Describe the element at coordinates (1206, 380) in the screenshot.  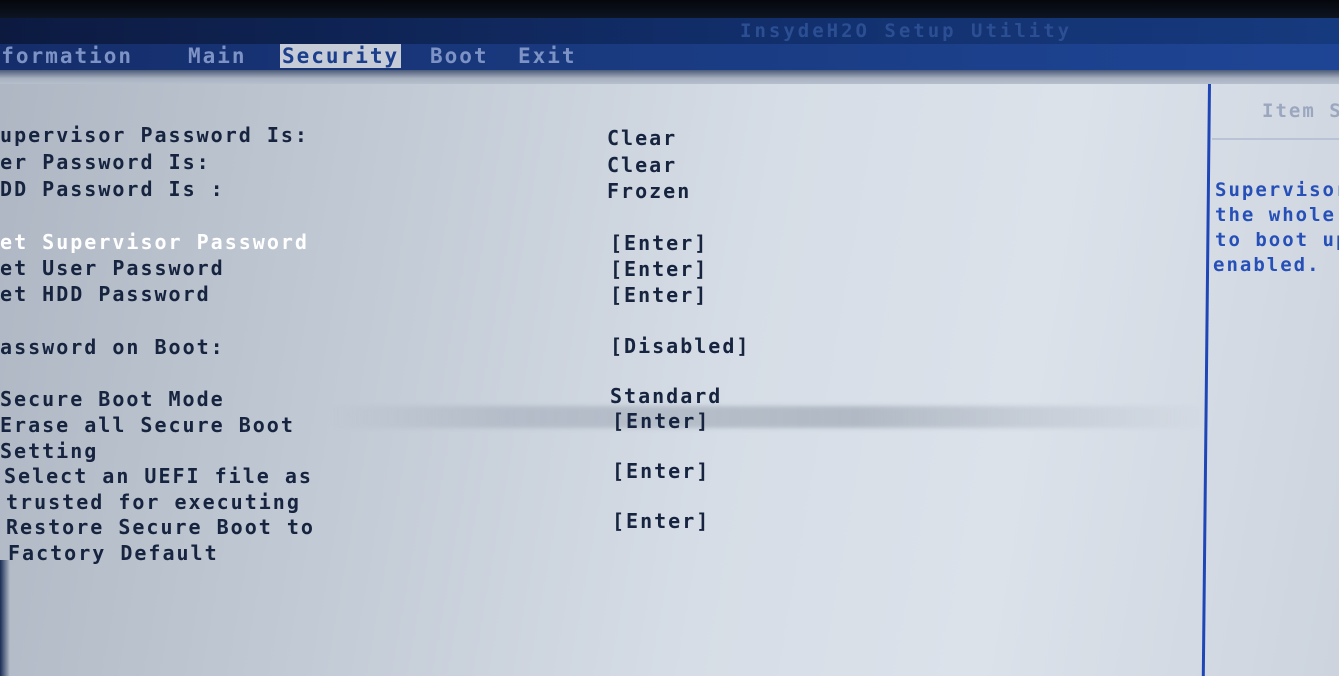
I see `help-panel-divider` at that location.